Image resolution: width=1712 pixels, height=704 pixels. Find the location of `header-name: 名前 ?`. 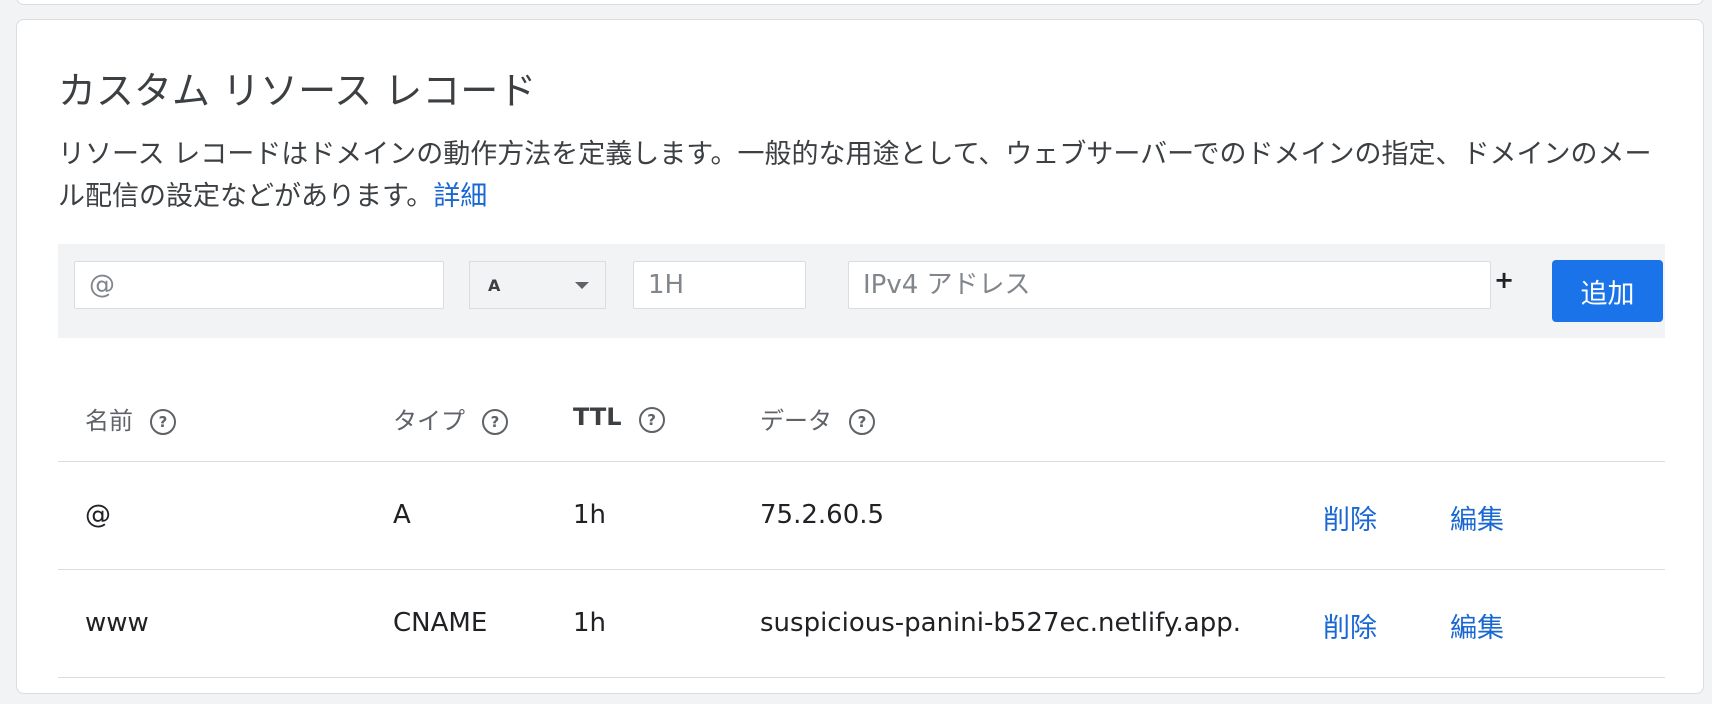

header-name: 名前 ? is located at coordinates (130, 418).